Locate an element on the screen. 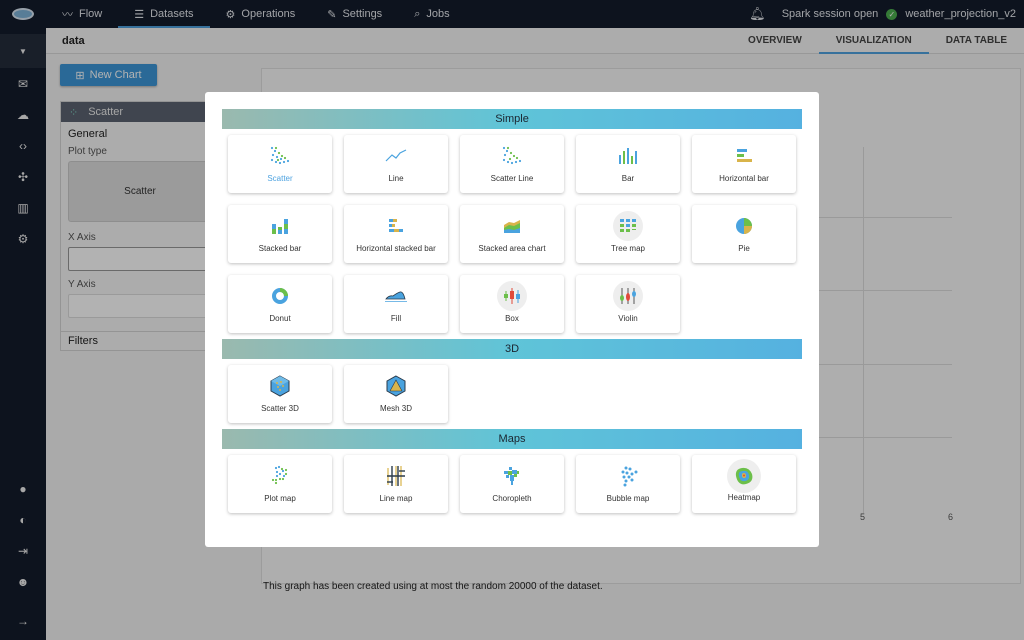  card-label: Horizontal stacked bar is located at coordinates (396, 248).